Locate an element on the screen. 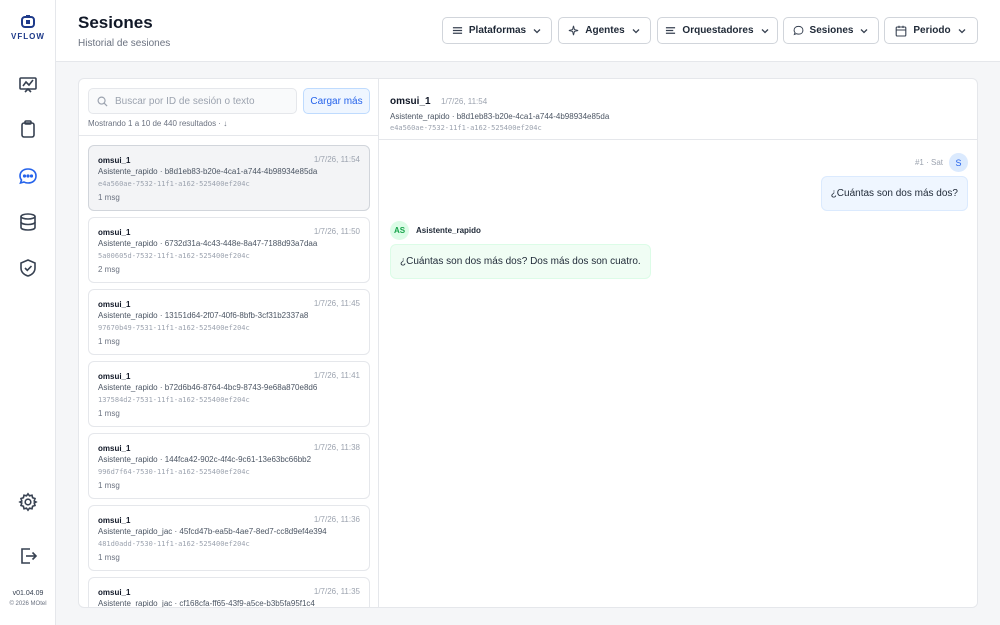 This screenshot has height=625, width=1000. user-message-meta: #1 · Sat S is located at coordinates (941, 162).